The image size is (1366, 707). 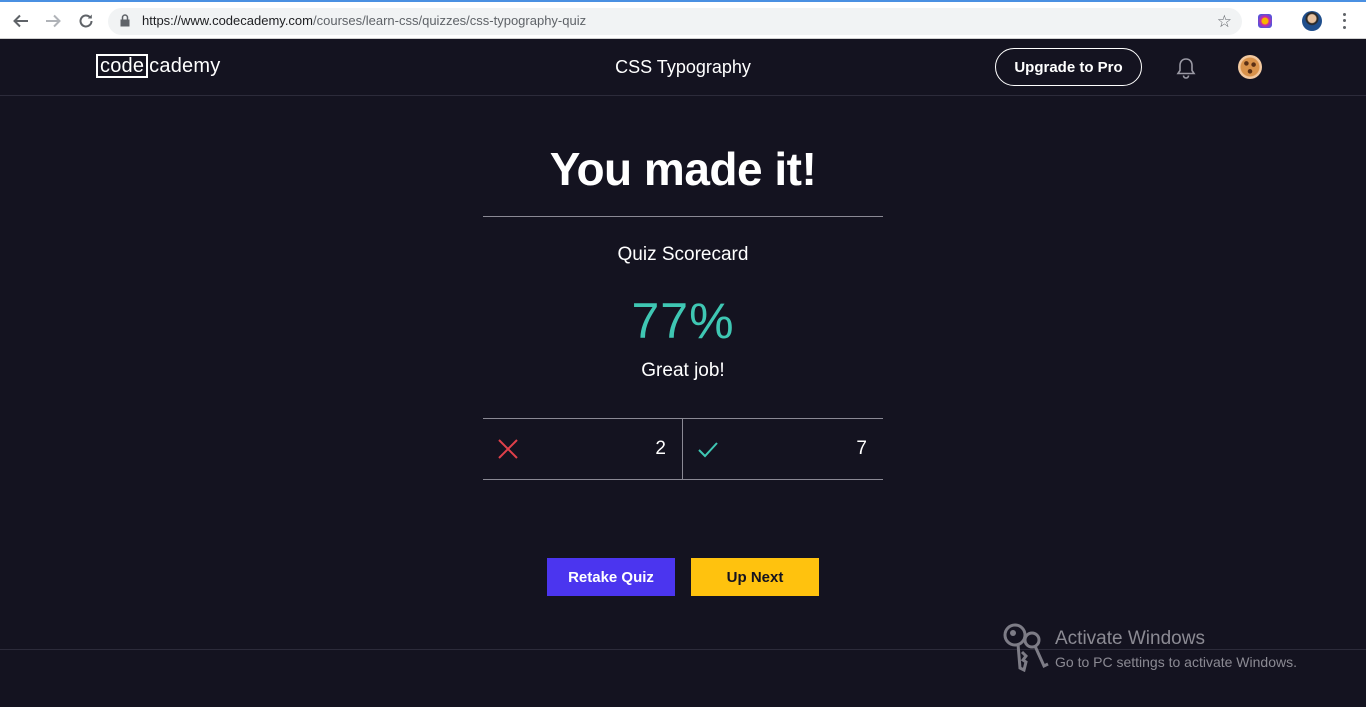 I want to click on page-title: CSS Typography, so click(x=683, y=67).